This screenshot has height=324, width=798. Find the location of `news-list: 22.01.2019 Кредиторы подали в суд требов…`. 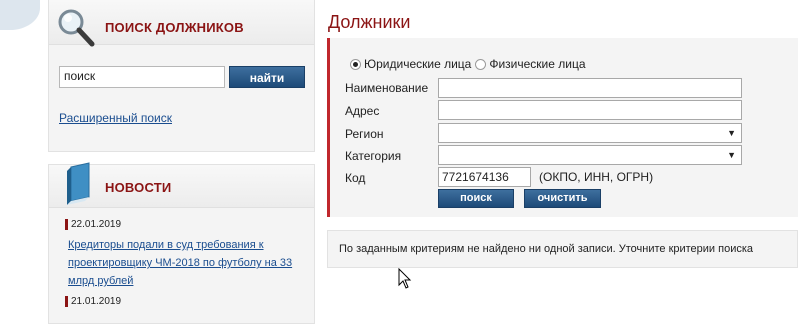

news-list: 22.01.2019 Кредиторы подали в суд требов… is located at coordinates (183, 263).